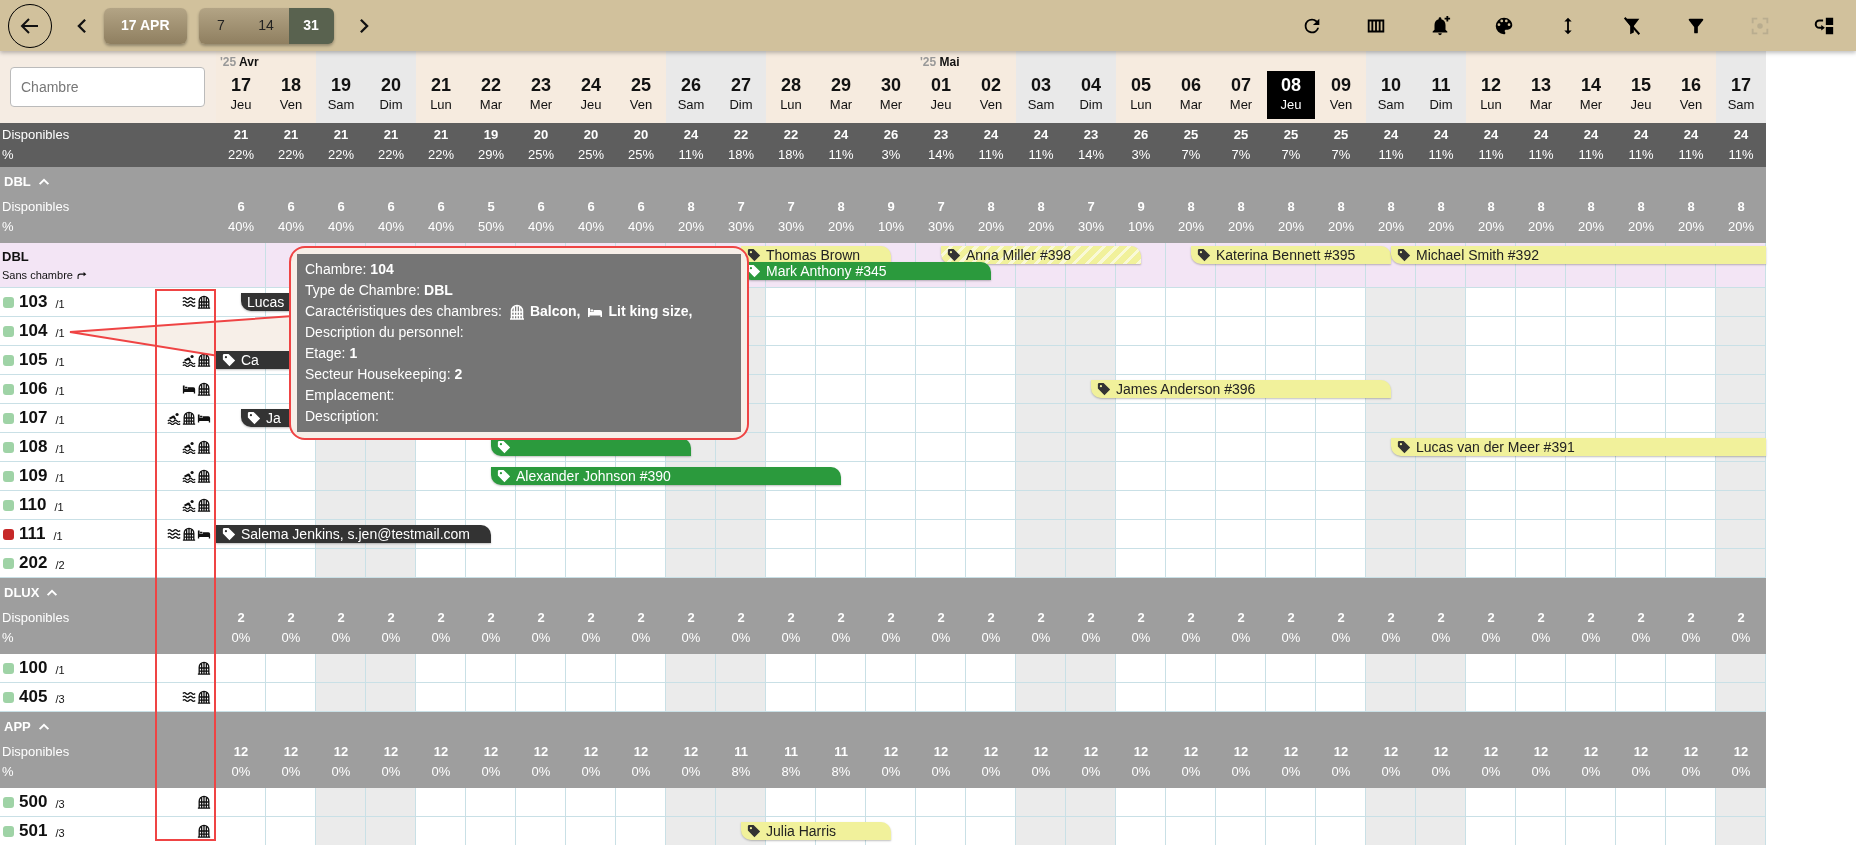 The height and width of the screenshot is (845, 1856). What do you see at coordinates (391, 105) in the screenshot?
I see `weekday-label: Dim` at bounding box center [391, 105].